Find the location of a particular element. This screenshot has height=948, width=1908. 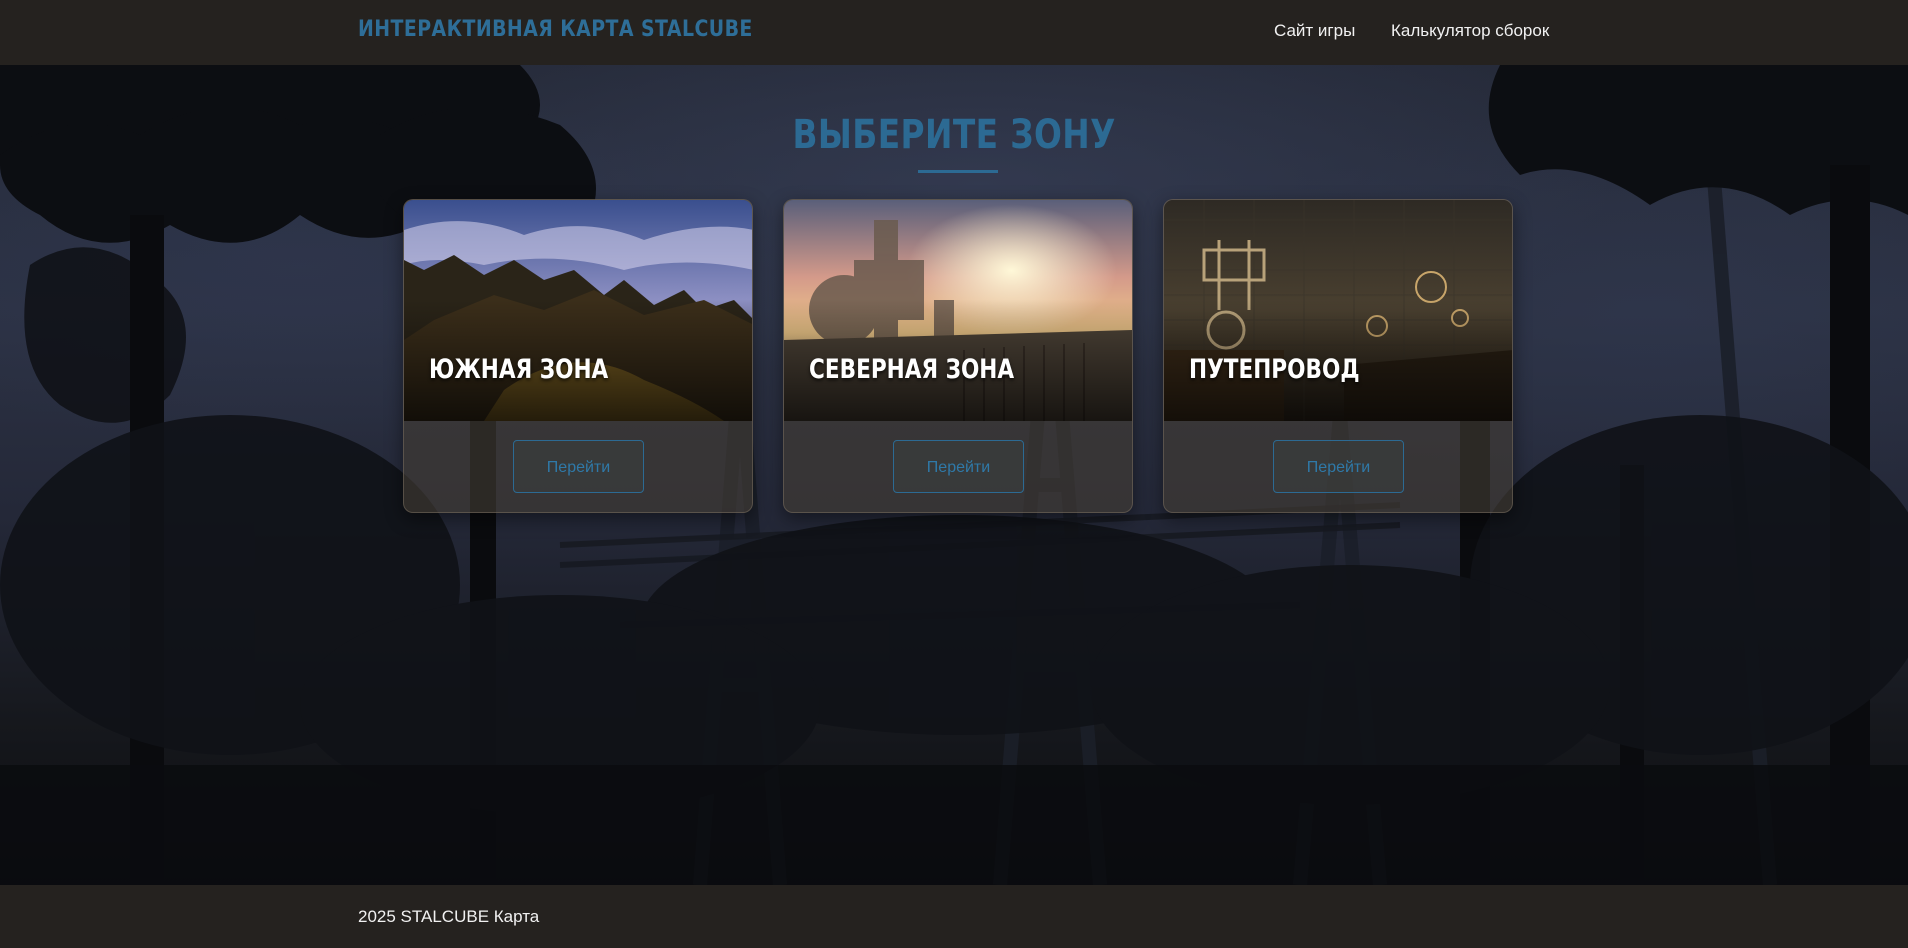

footer-copyright: 2025 STALCUBE Карта is located at coordinates (449, 916).